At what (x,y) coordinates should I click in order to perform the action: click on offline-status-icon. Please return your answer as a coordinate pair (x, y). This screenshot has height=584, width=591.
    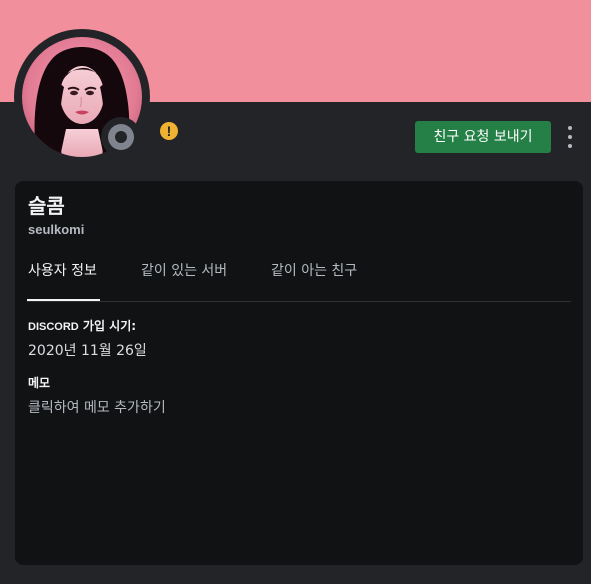
    Looking at the image, I should click on (121, 137).